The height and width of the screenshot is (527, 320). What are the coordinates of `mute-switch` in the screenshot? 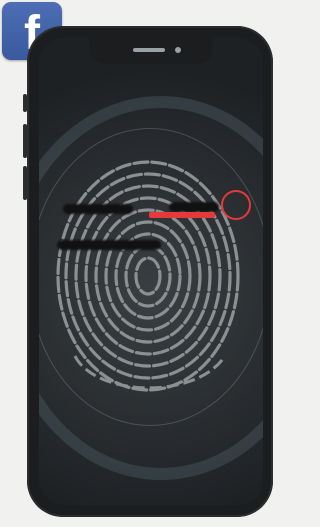 It's located at (25, 103).